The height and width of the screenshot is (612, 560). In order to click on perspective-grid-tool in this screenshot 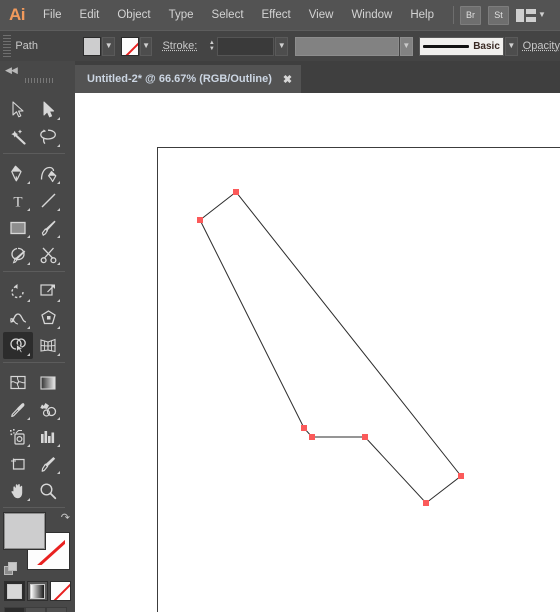, I will do `click(48, 345)`.